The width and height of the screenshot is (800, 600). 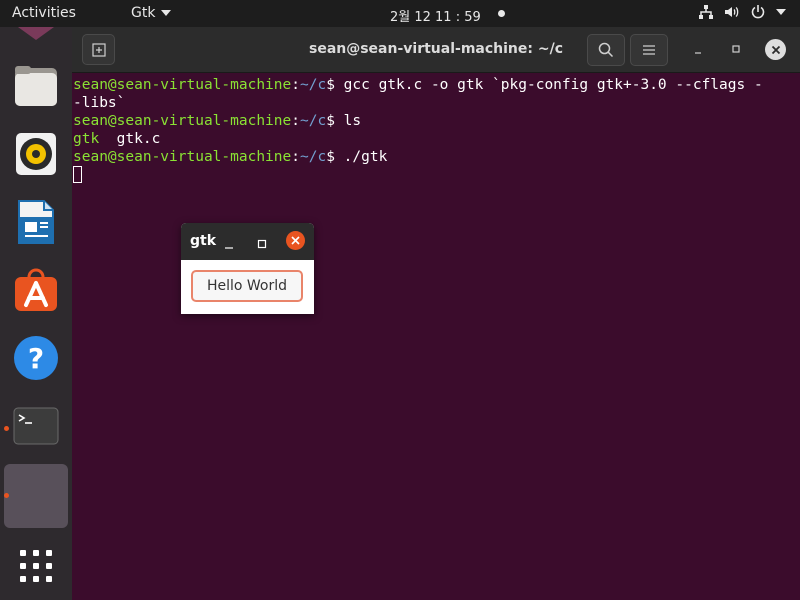 I want to click on app-menu: Gtk, so click(x=151, y=13).